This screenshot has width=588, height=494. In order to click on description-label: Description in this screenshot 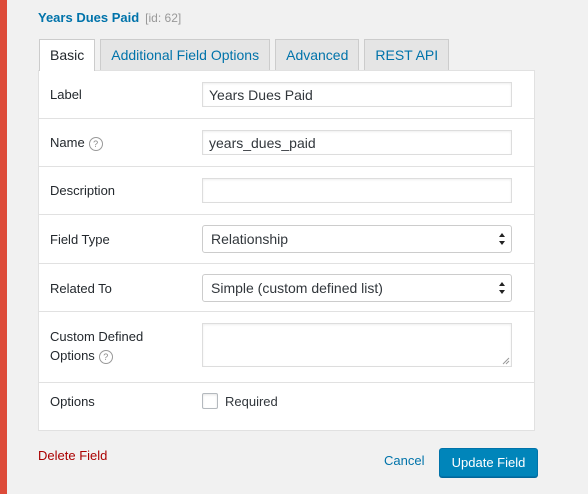, I will do `click(83, 190)`.